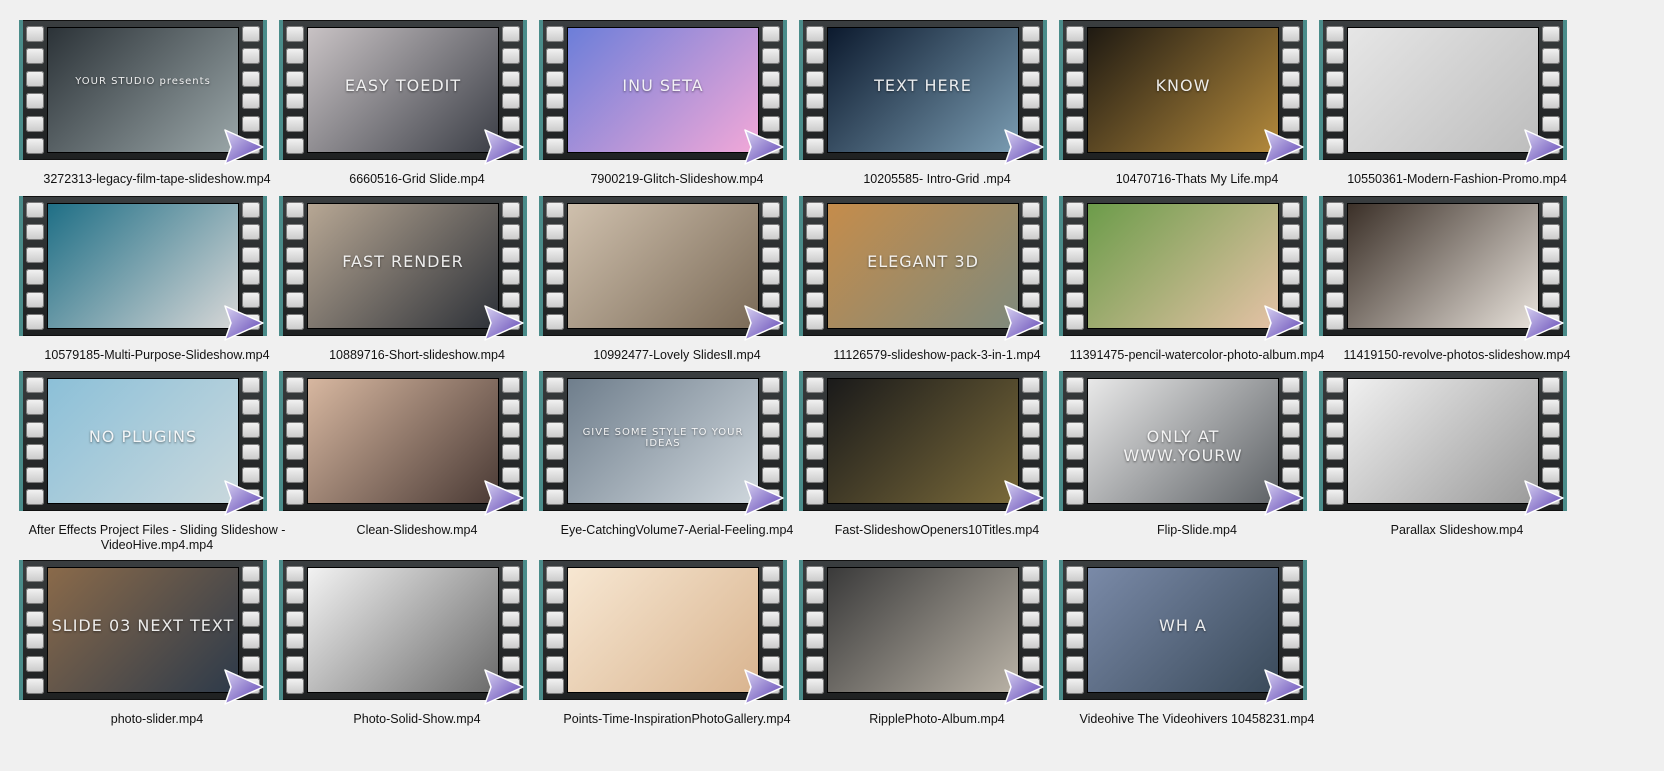 The height and width of the screenshot is (771, 1664). Describe the element at coordinates (157, 355) in the screenshot. I see `file-name-label: 10579185-Multi-Purpose-Slideshow.mp4` at that location.